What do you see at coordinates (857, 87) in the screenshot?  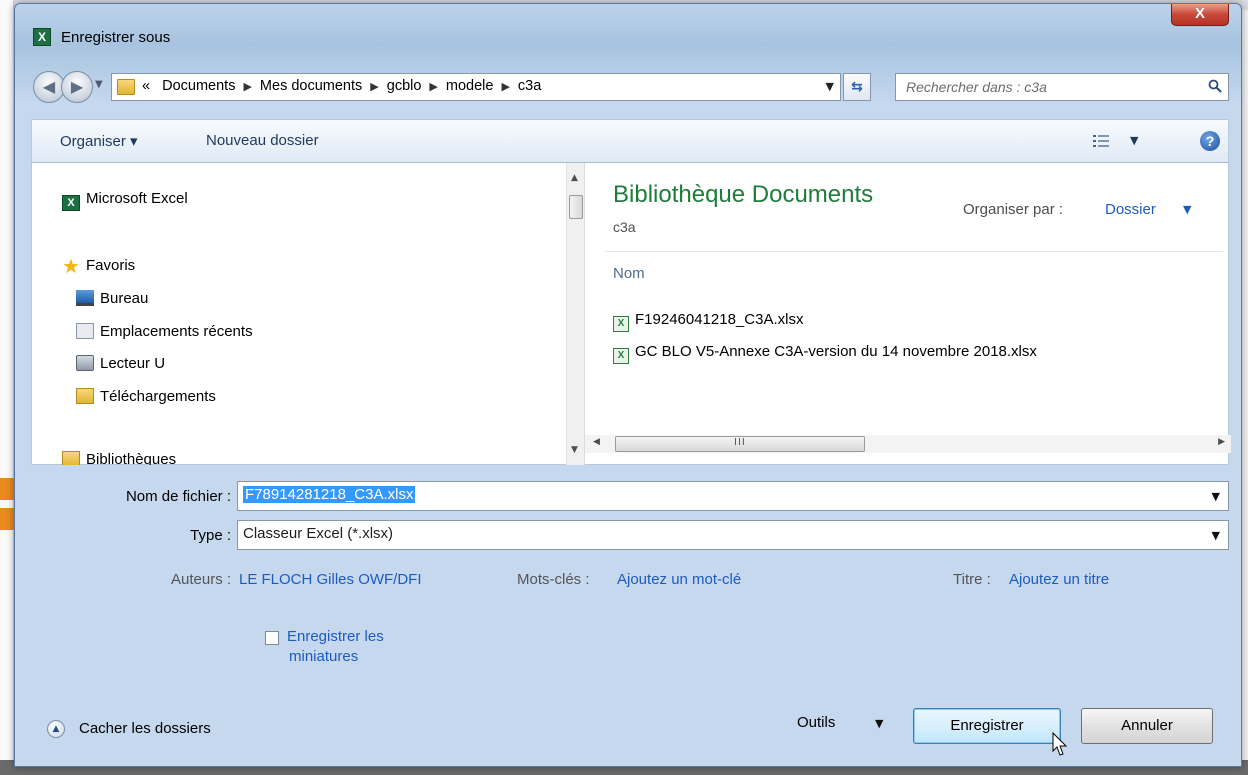 I see `refresh-button: ⇆` at bounding box center [857, 87].